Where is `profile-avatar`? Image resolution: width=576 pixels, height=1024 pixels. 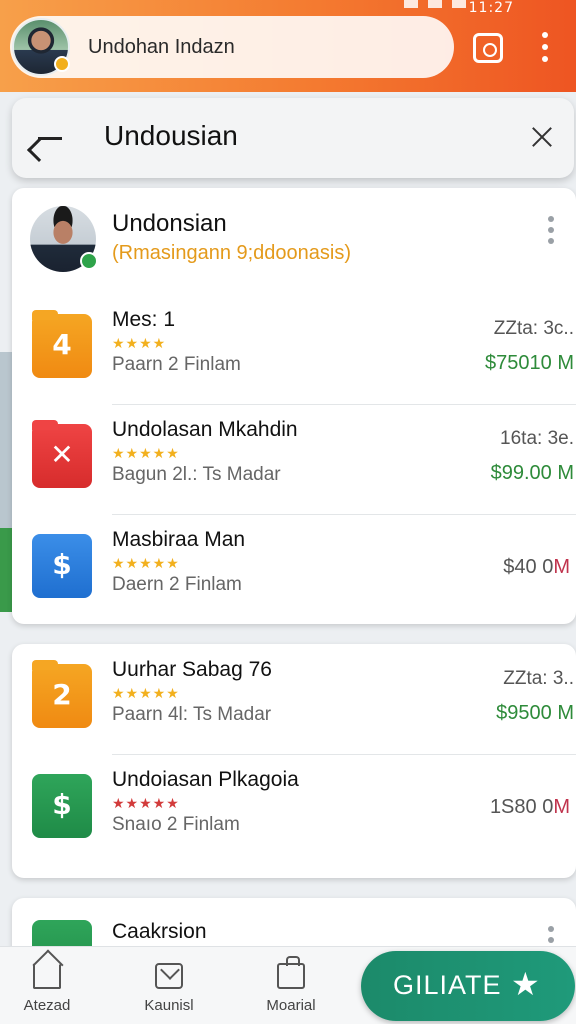 profile-avatar is located at coordinates (64, 239).